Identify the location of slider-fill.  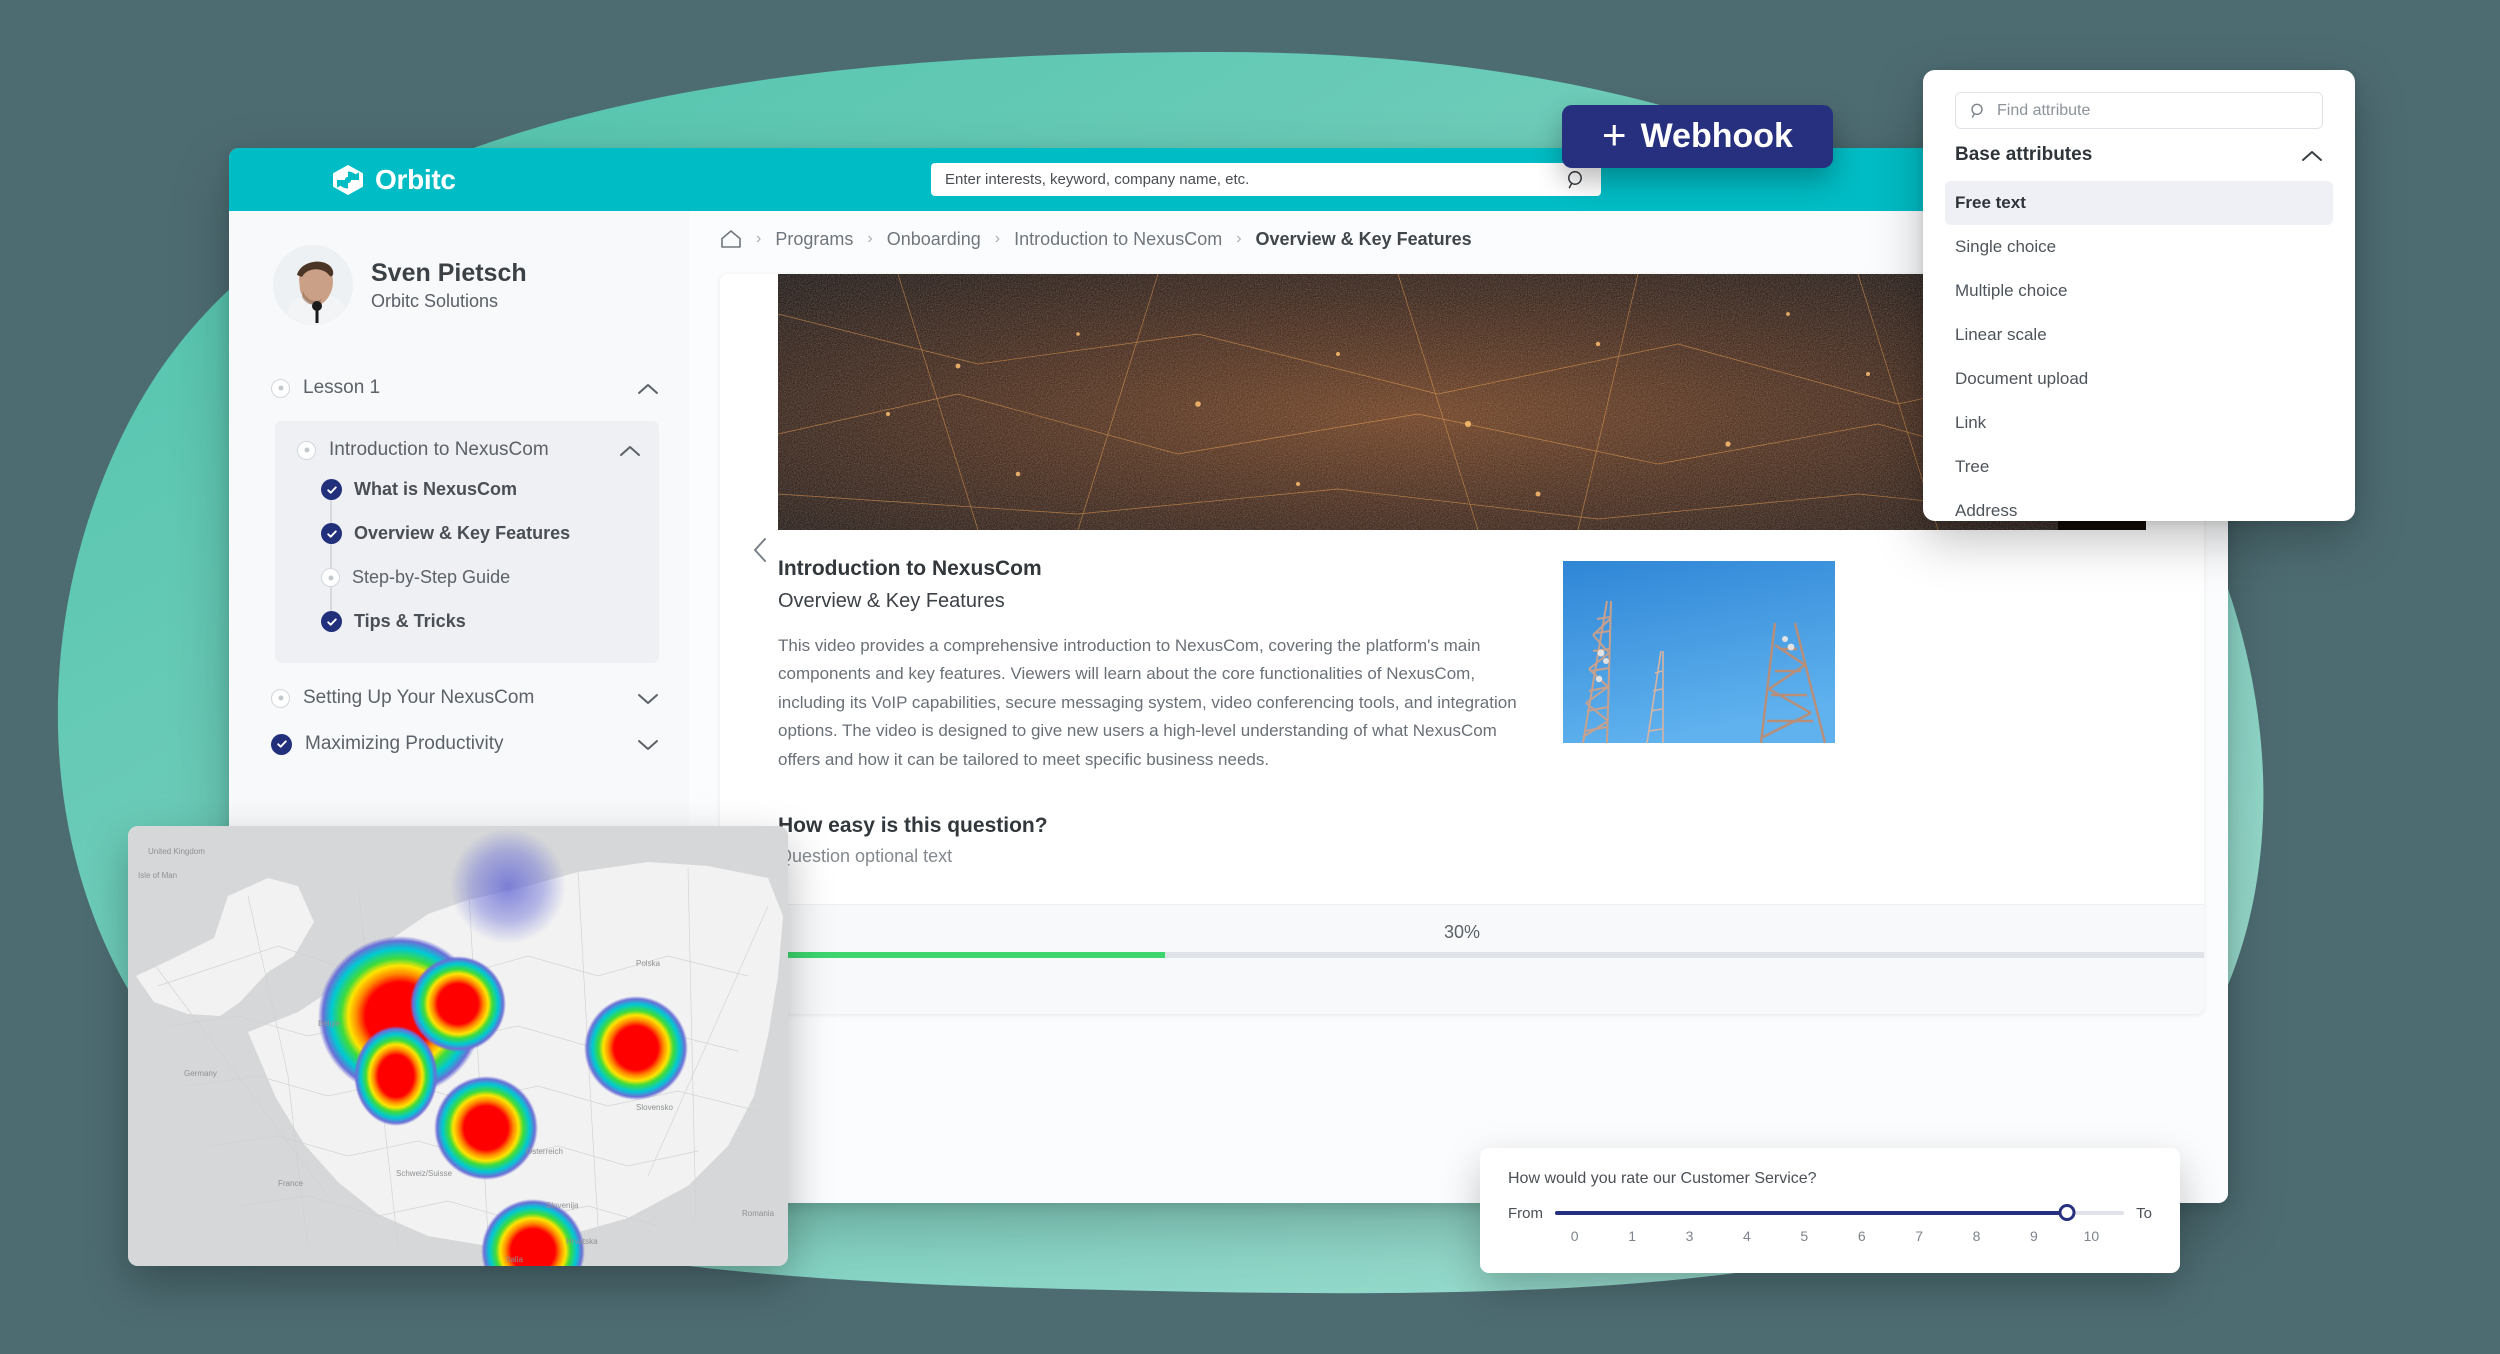
(1811, 1213).